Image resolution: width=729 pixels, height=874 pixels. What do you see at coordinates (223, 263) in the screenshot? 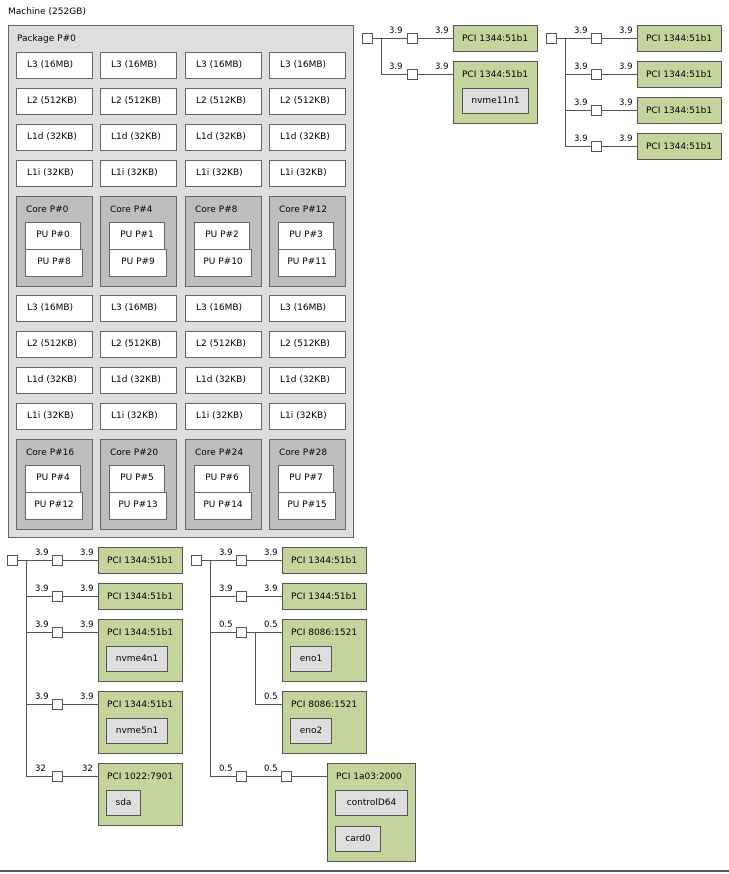
I see `pu-box: PU P#10` at bounding box center [223, 263].